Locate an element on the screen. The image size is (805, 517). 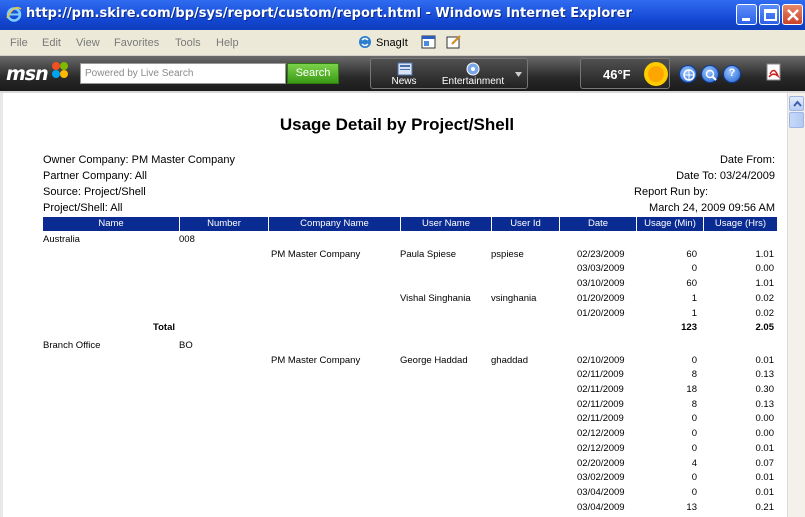
weather-widget: 46°F is located at coordinates (625, 73).